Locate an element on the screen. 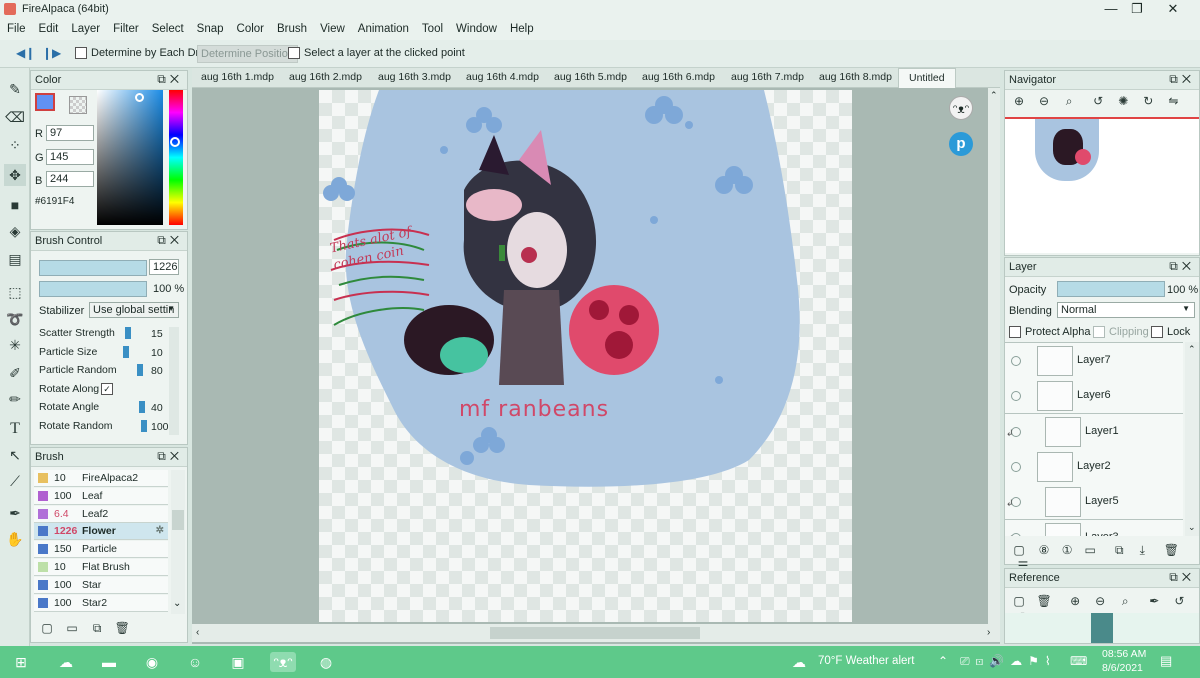  bucket-icon: ◈ is located at coordinates (15, 231).